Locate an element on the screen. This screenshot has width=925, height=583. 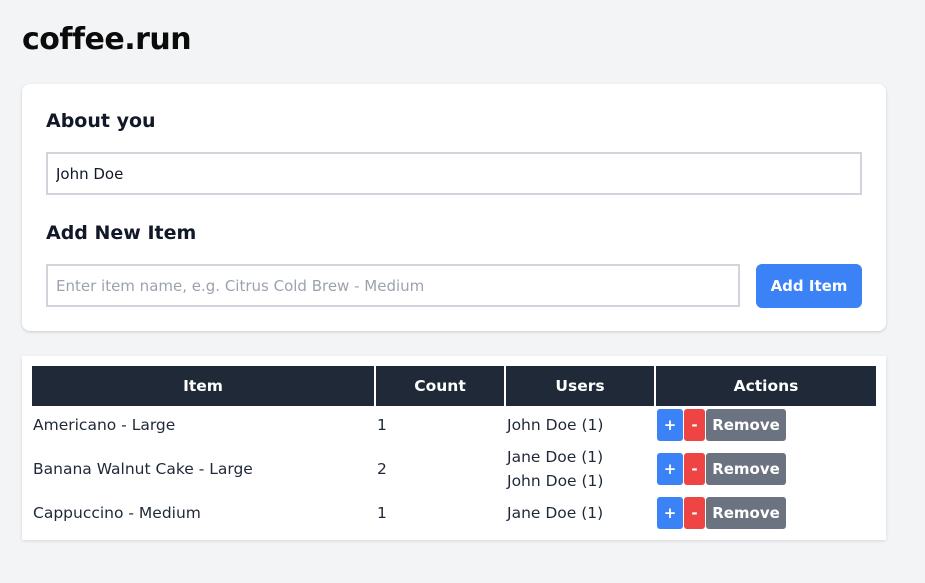
item-cell: Americano - Large is located at coordinates (104, 425).